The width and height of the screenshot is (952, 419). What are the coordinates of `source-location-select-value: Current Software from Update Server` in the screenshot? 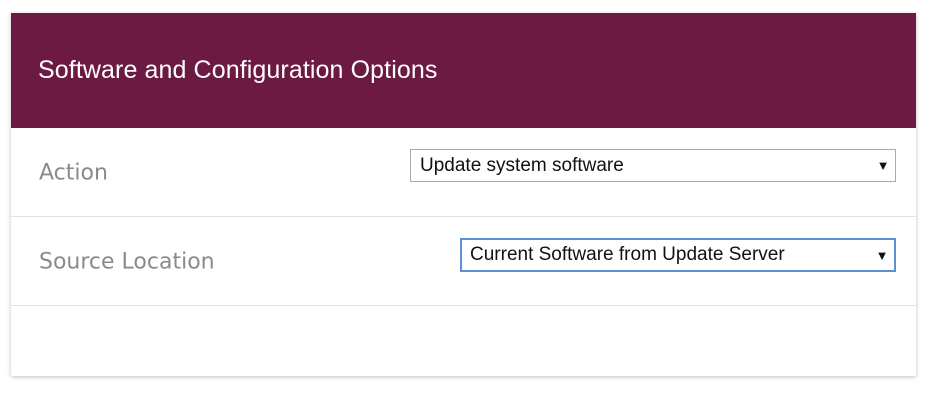 It's located at (627, 254).